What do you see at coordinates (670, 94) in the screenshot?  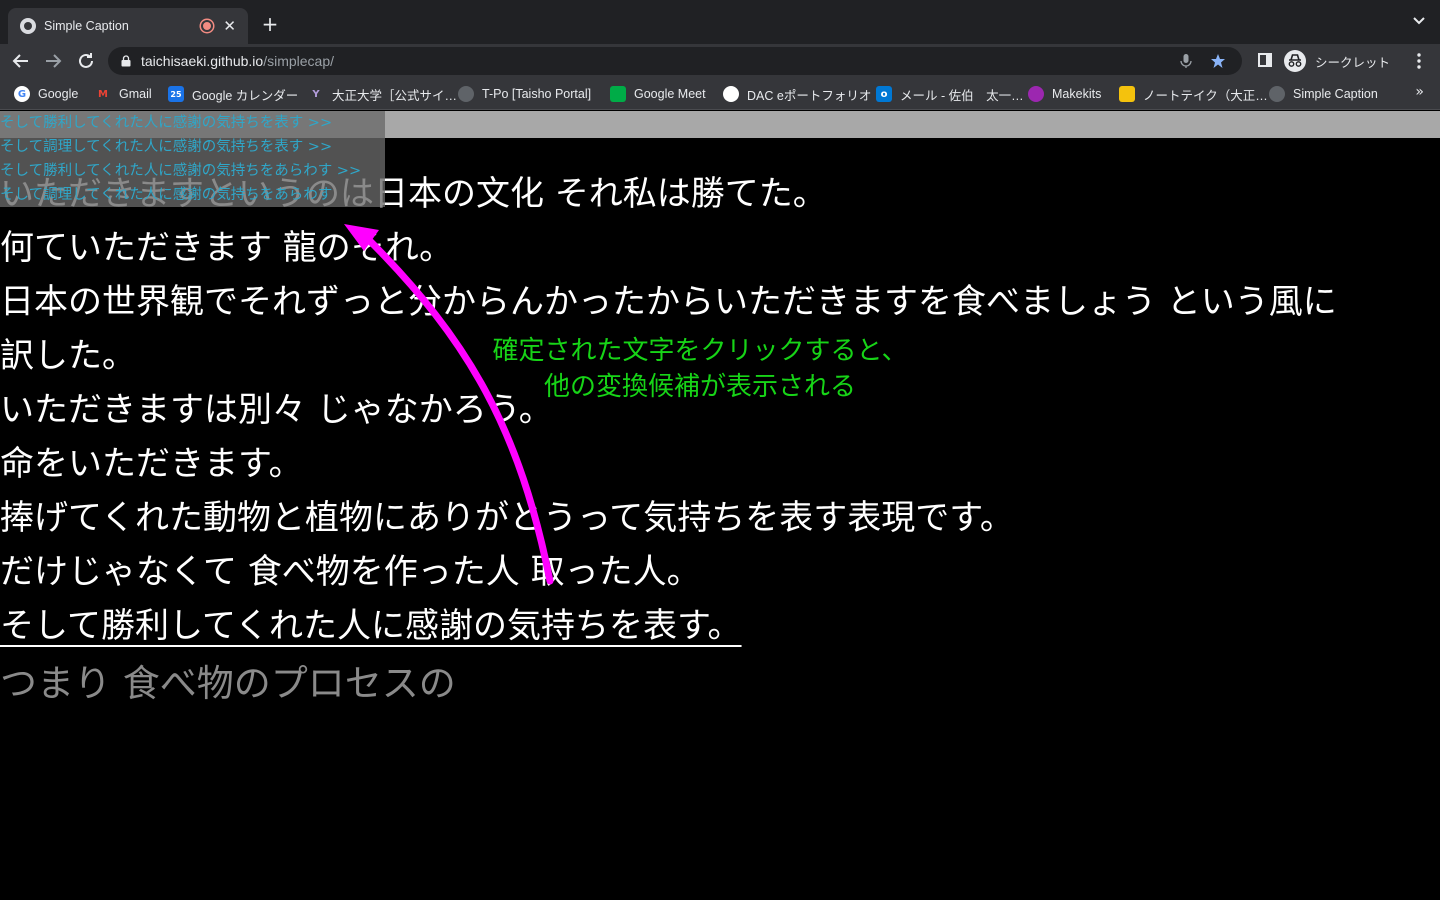 I see `bookmark-label: Google Meet` at bounding box center [670, 94].